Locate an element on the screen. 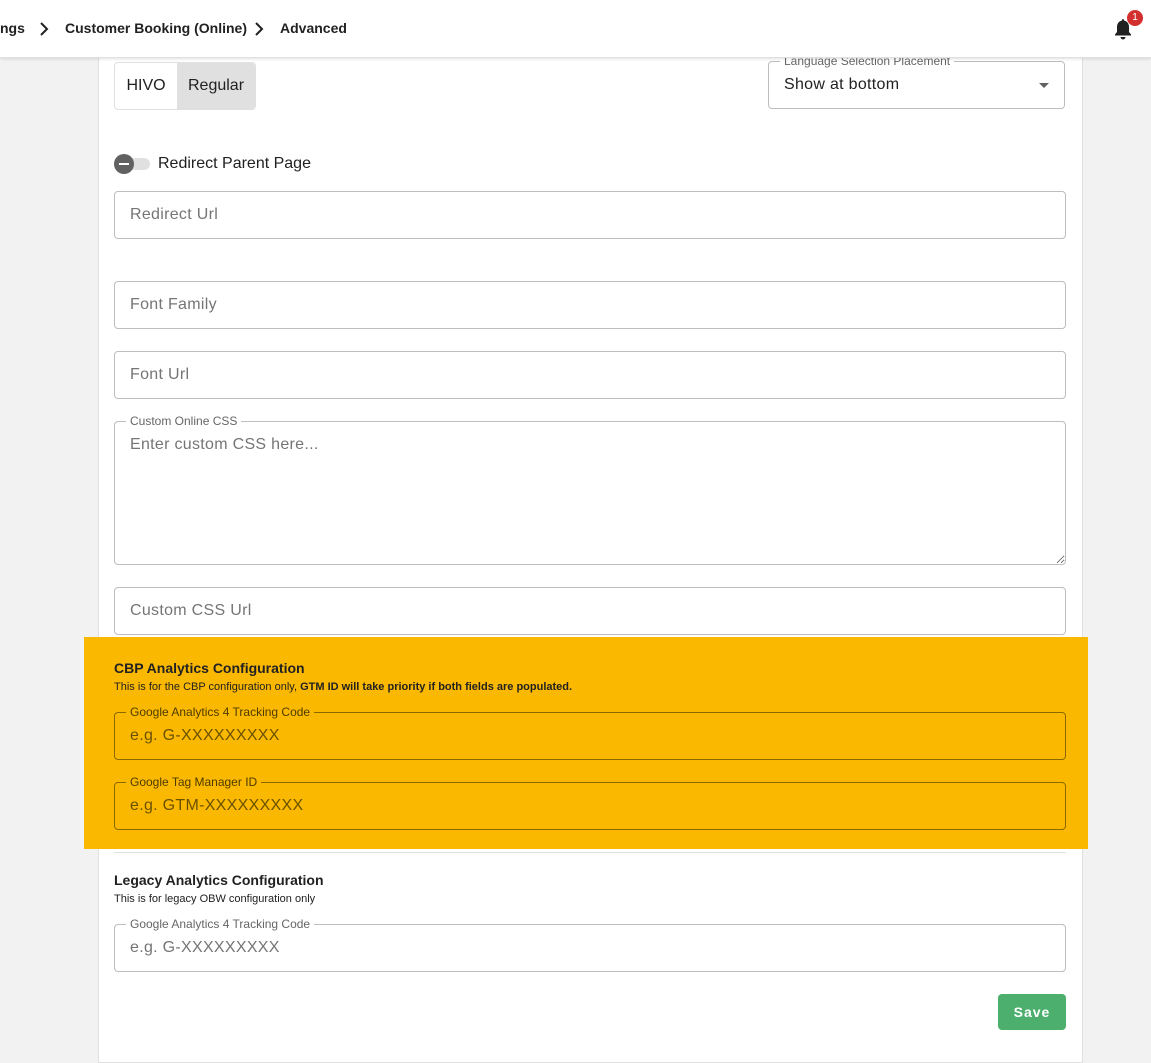 This screenshot has width=1151, height=1063. cbp-ga4-field: Google Analytics 4 Tracking Code is located at coordinates (590, 732).